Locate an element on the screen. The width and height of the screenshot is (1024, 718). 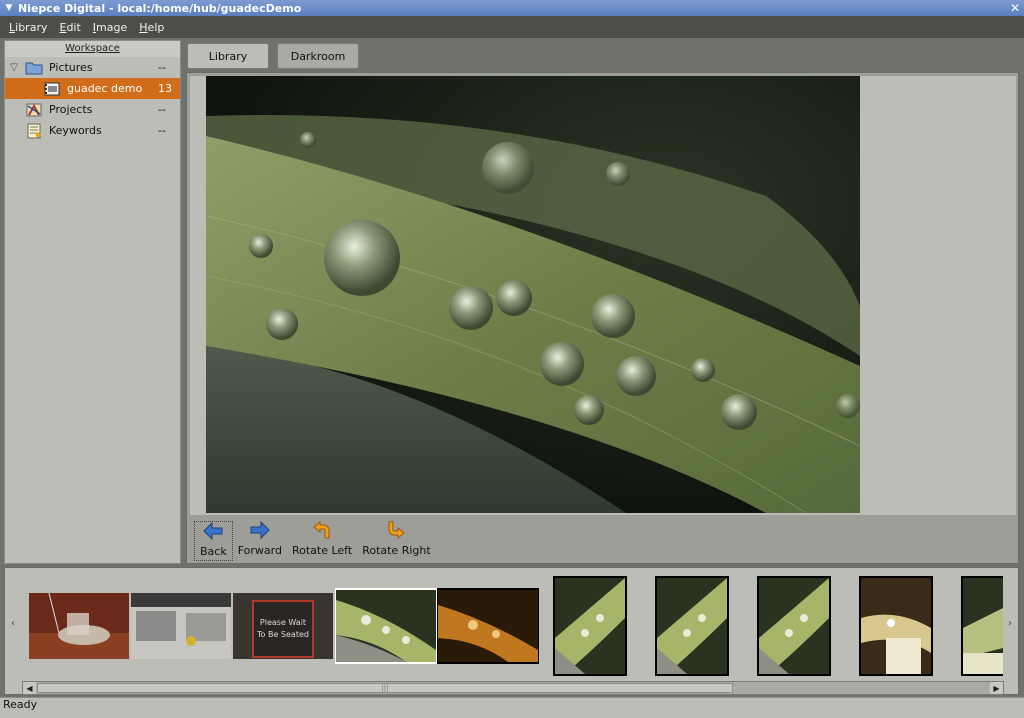
thumbnail-selected is located at coordinates (386, 626).